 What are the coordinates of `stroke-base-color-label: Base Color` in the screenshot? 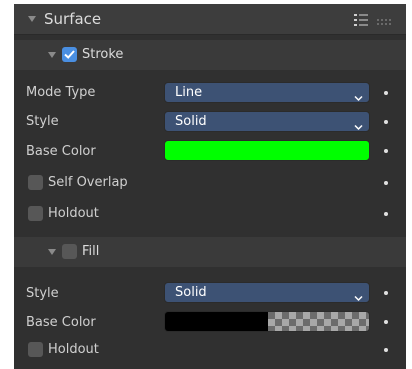 It's located at (61, 151).